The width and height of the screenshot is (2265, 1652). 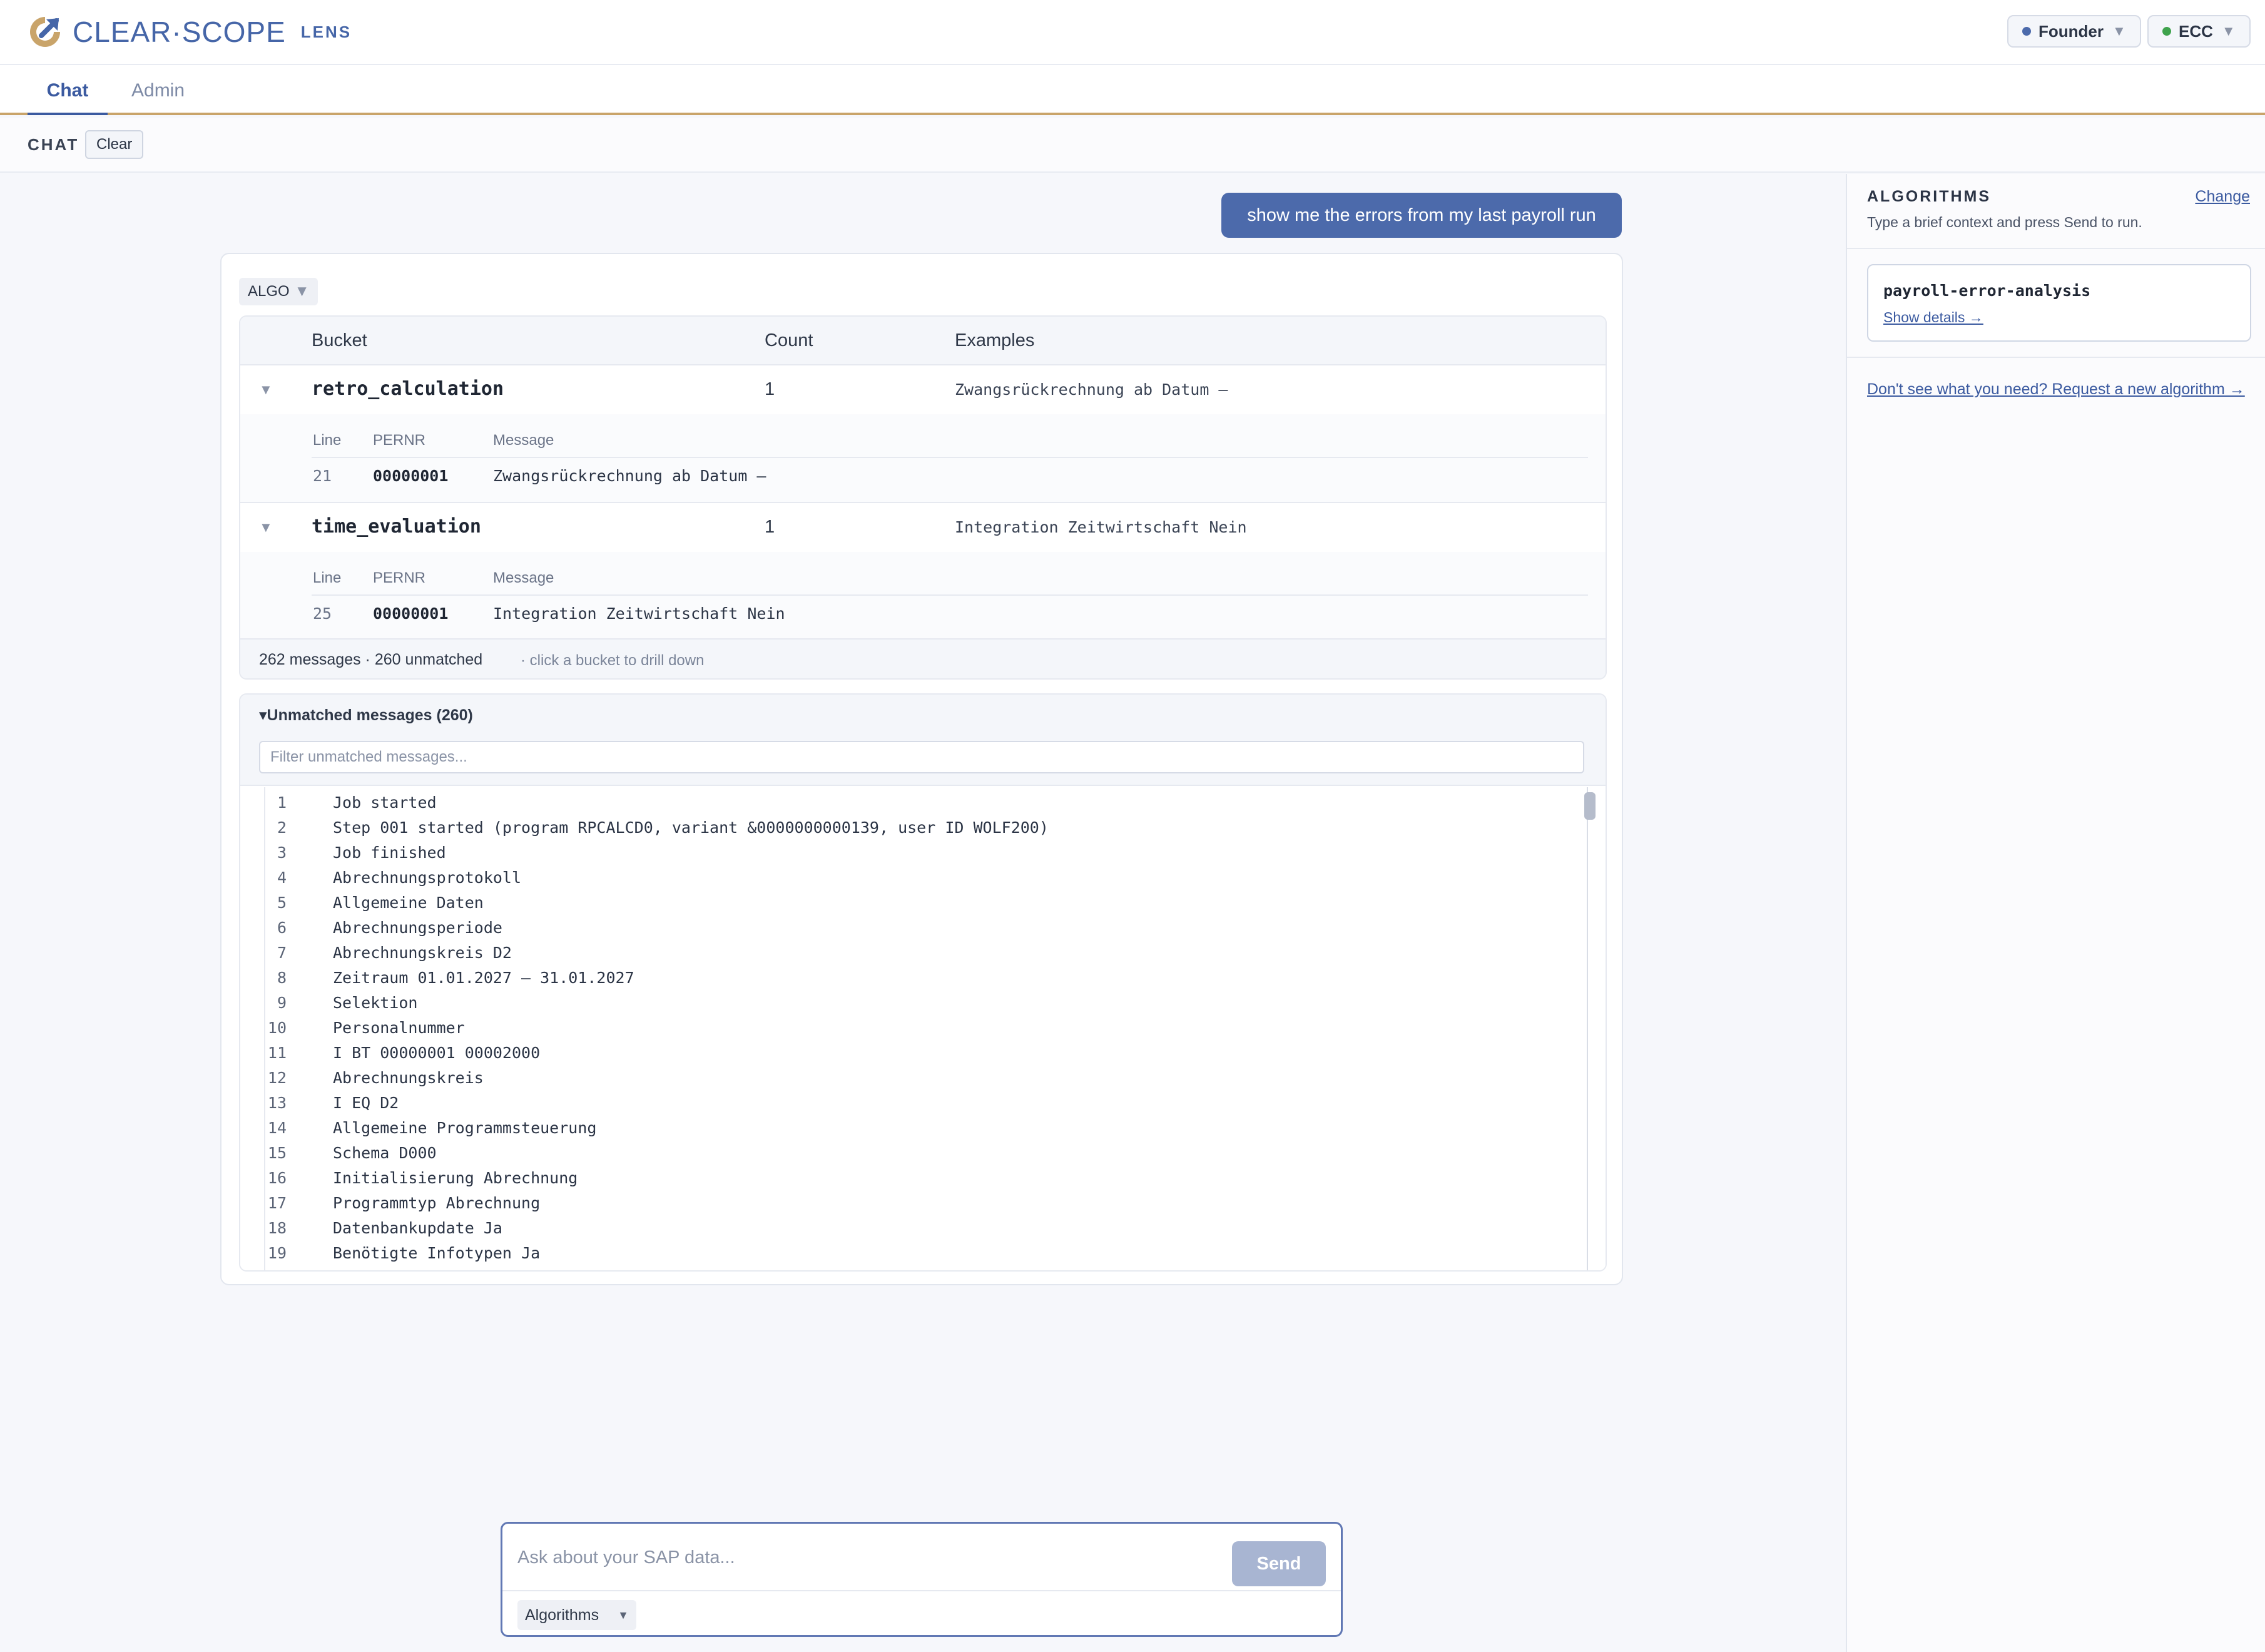 I want to click on log-line-number: 3, so click(x=282, y=853).